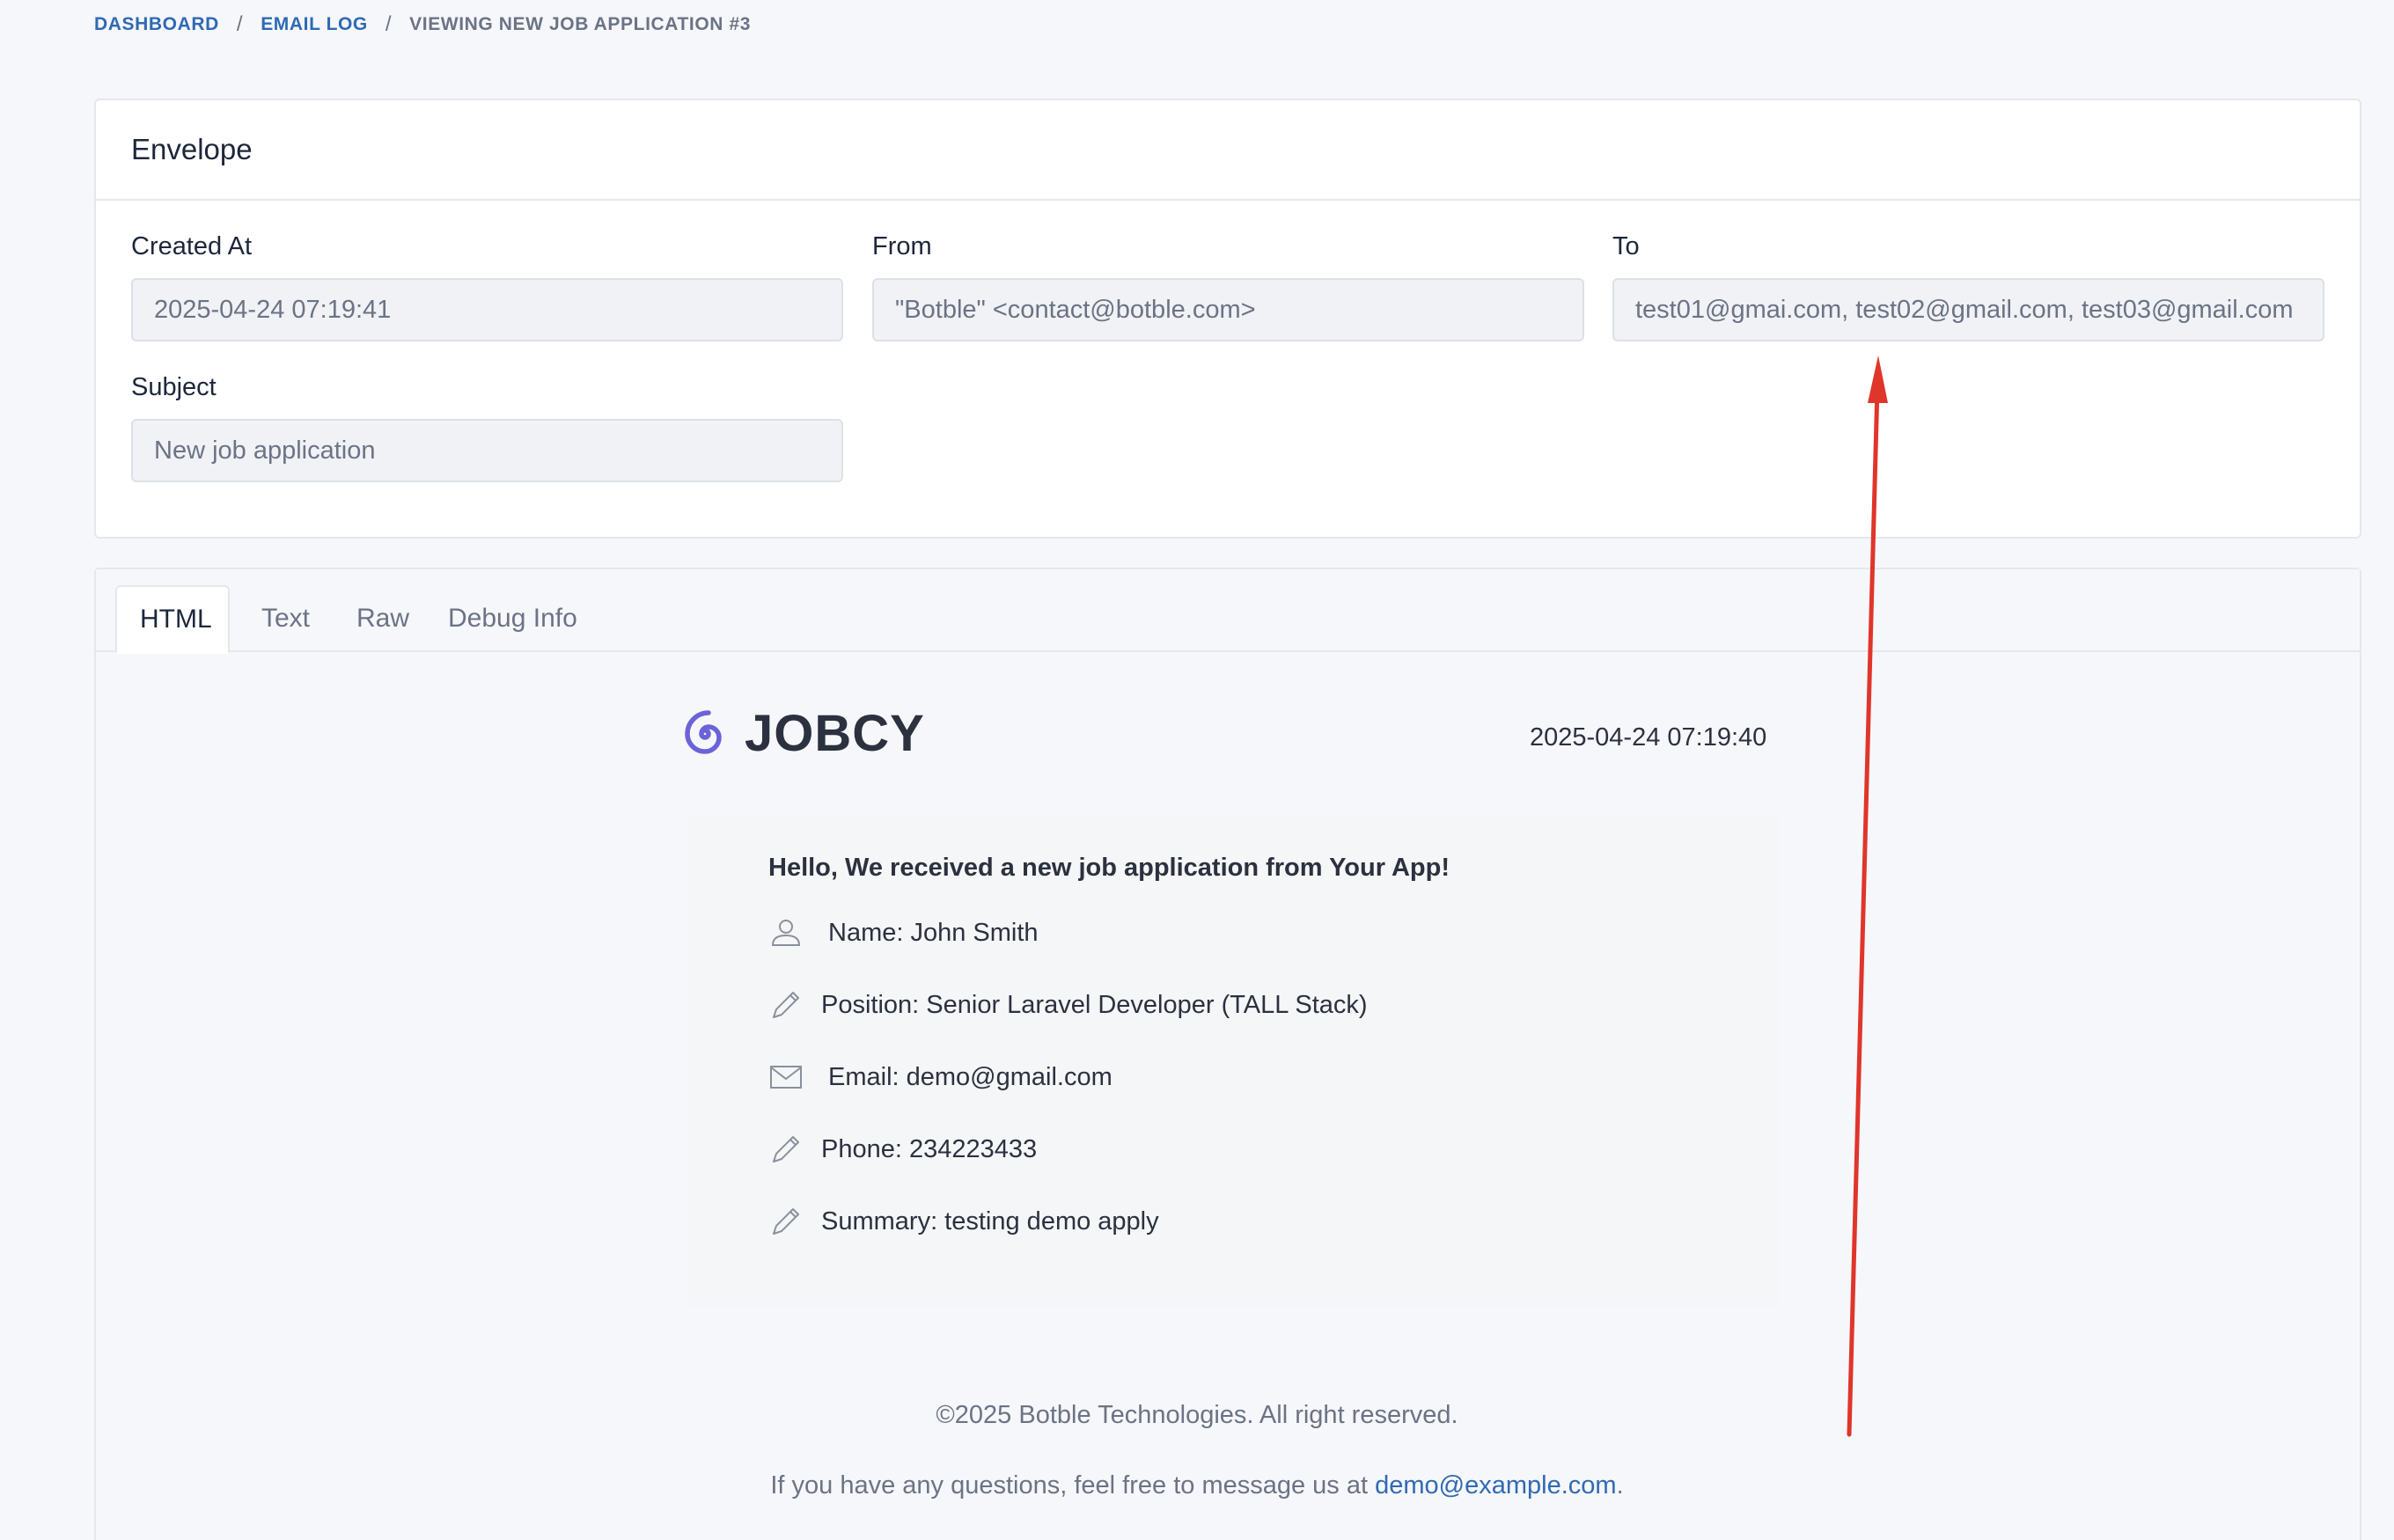 The width and height of the screenshot is (2394, 1540). What do you see at coordinates (786, 933) in the screenshot?
I see `user-icon` at bounding box center [786, 933].